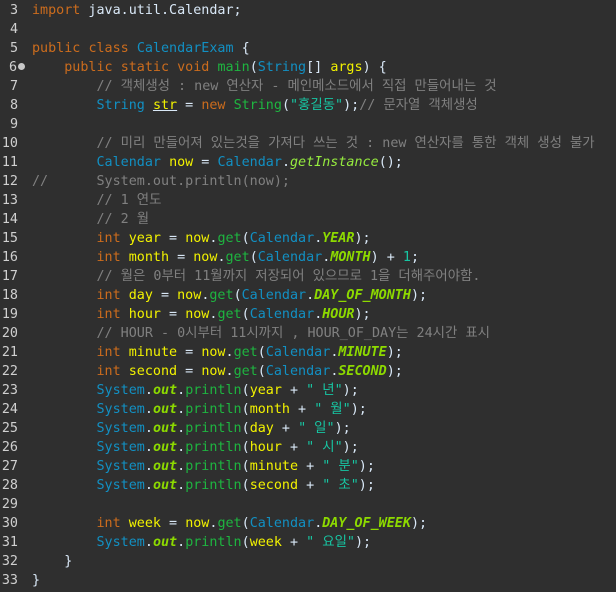  I want to click on code-line: 13 // 1 연도, so click(308, 200).